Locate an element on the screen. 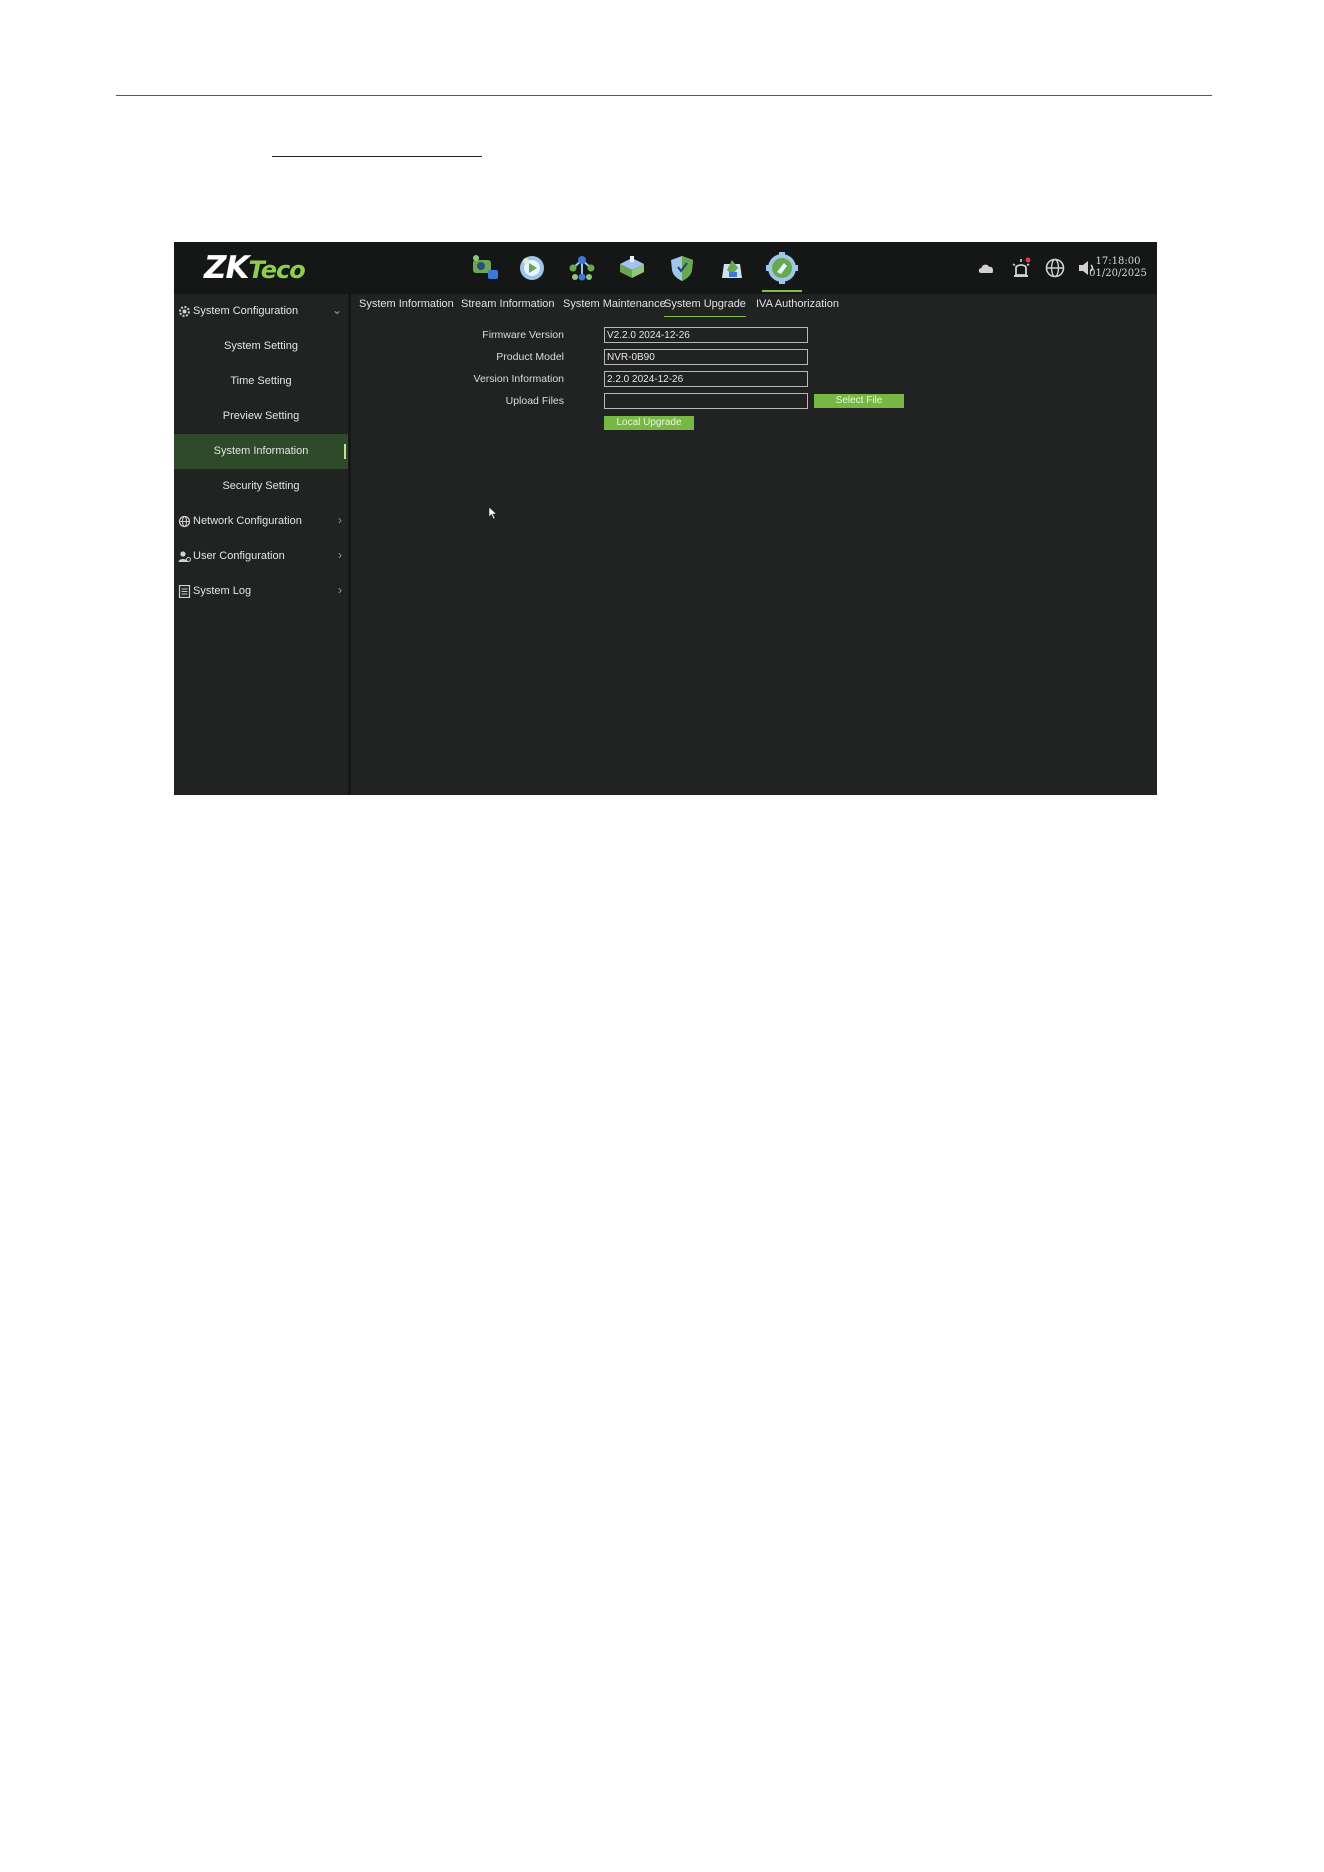 This screenshot has height=1872, width=1324. sidebar-item-preview-setting: Preview Setting is located at coordinates (261, 416).